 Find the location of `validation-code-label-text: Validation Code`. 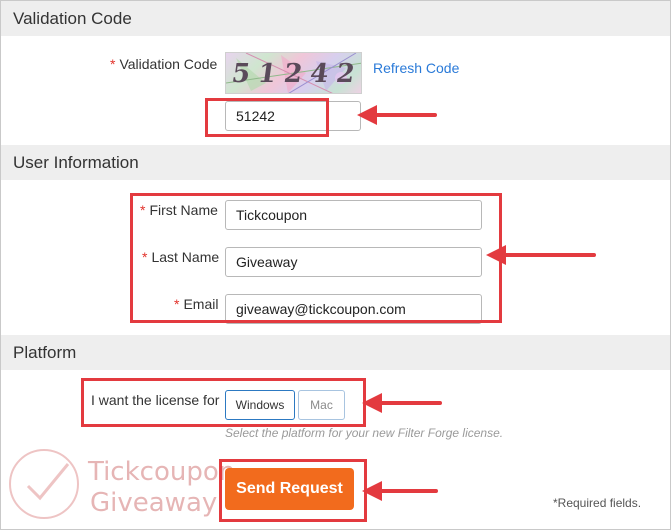

validation-code-label-text: Validation Code is located at coordinates (168, 64).